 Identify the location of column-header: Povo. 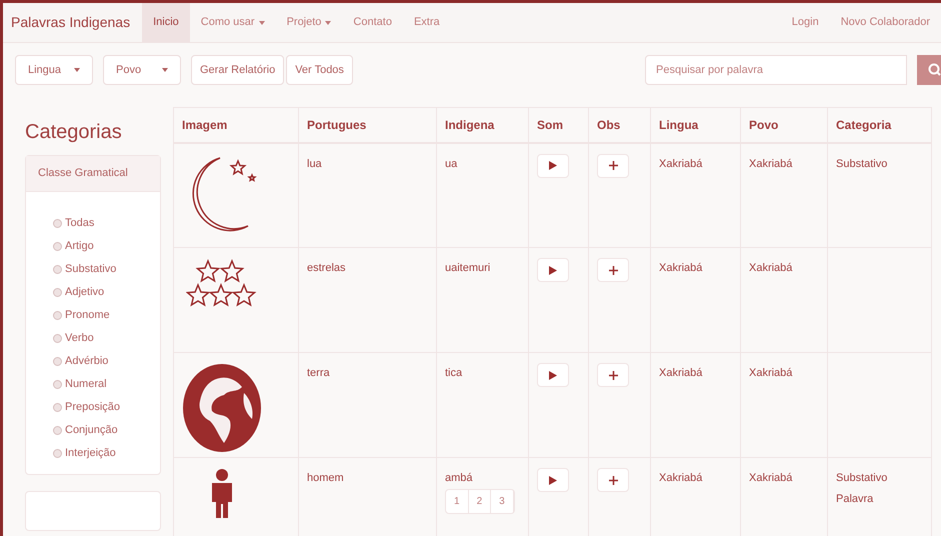
(784, 125).